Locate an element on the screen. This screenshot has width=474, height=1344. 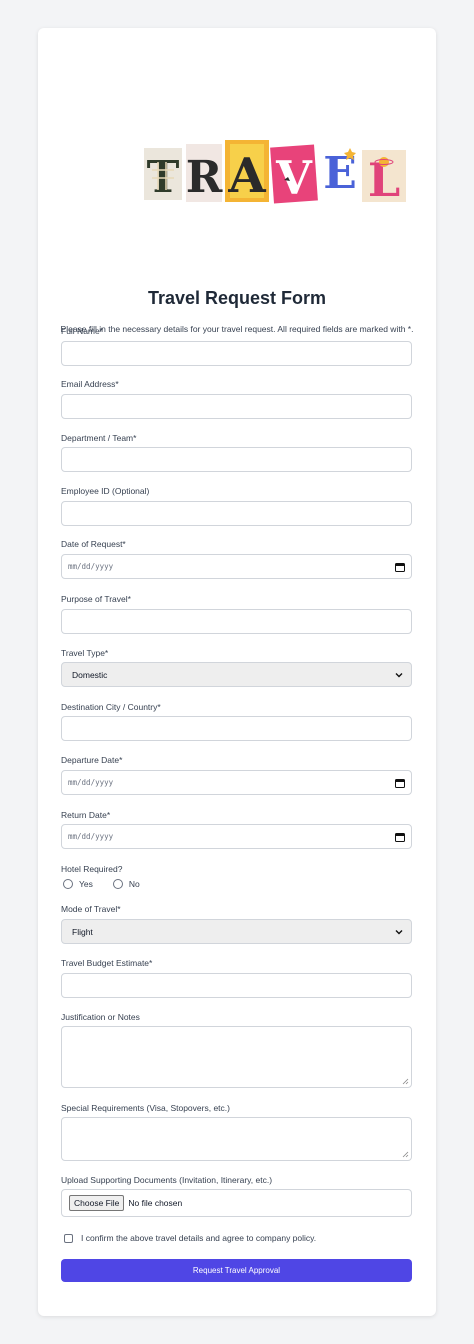
special-requirements-textarea is located at coordinates (236, 1139).